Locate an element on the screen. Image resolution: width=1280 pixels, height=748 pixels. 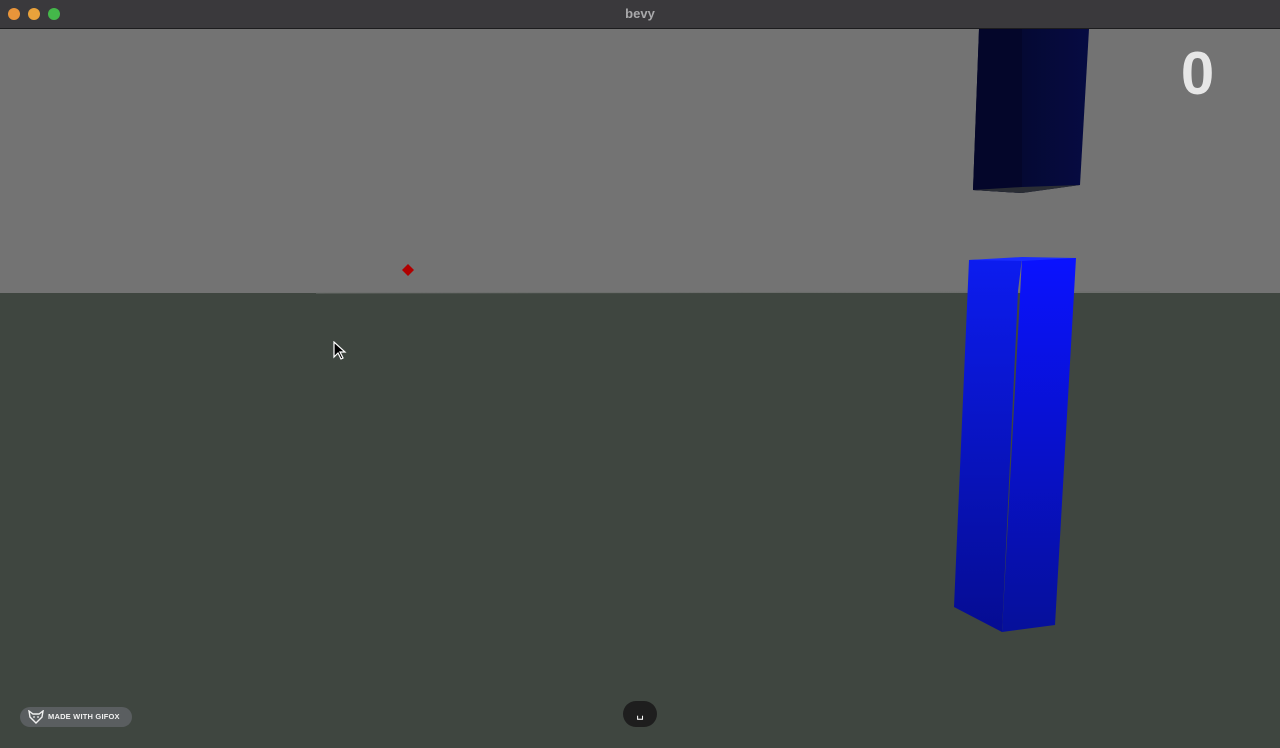
pipe-top is located at coordinates (1031, 111).